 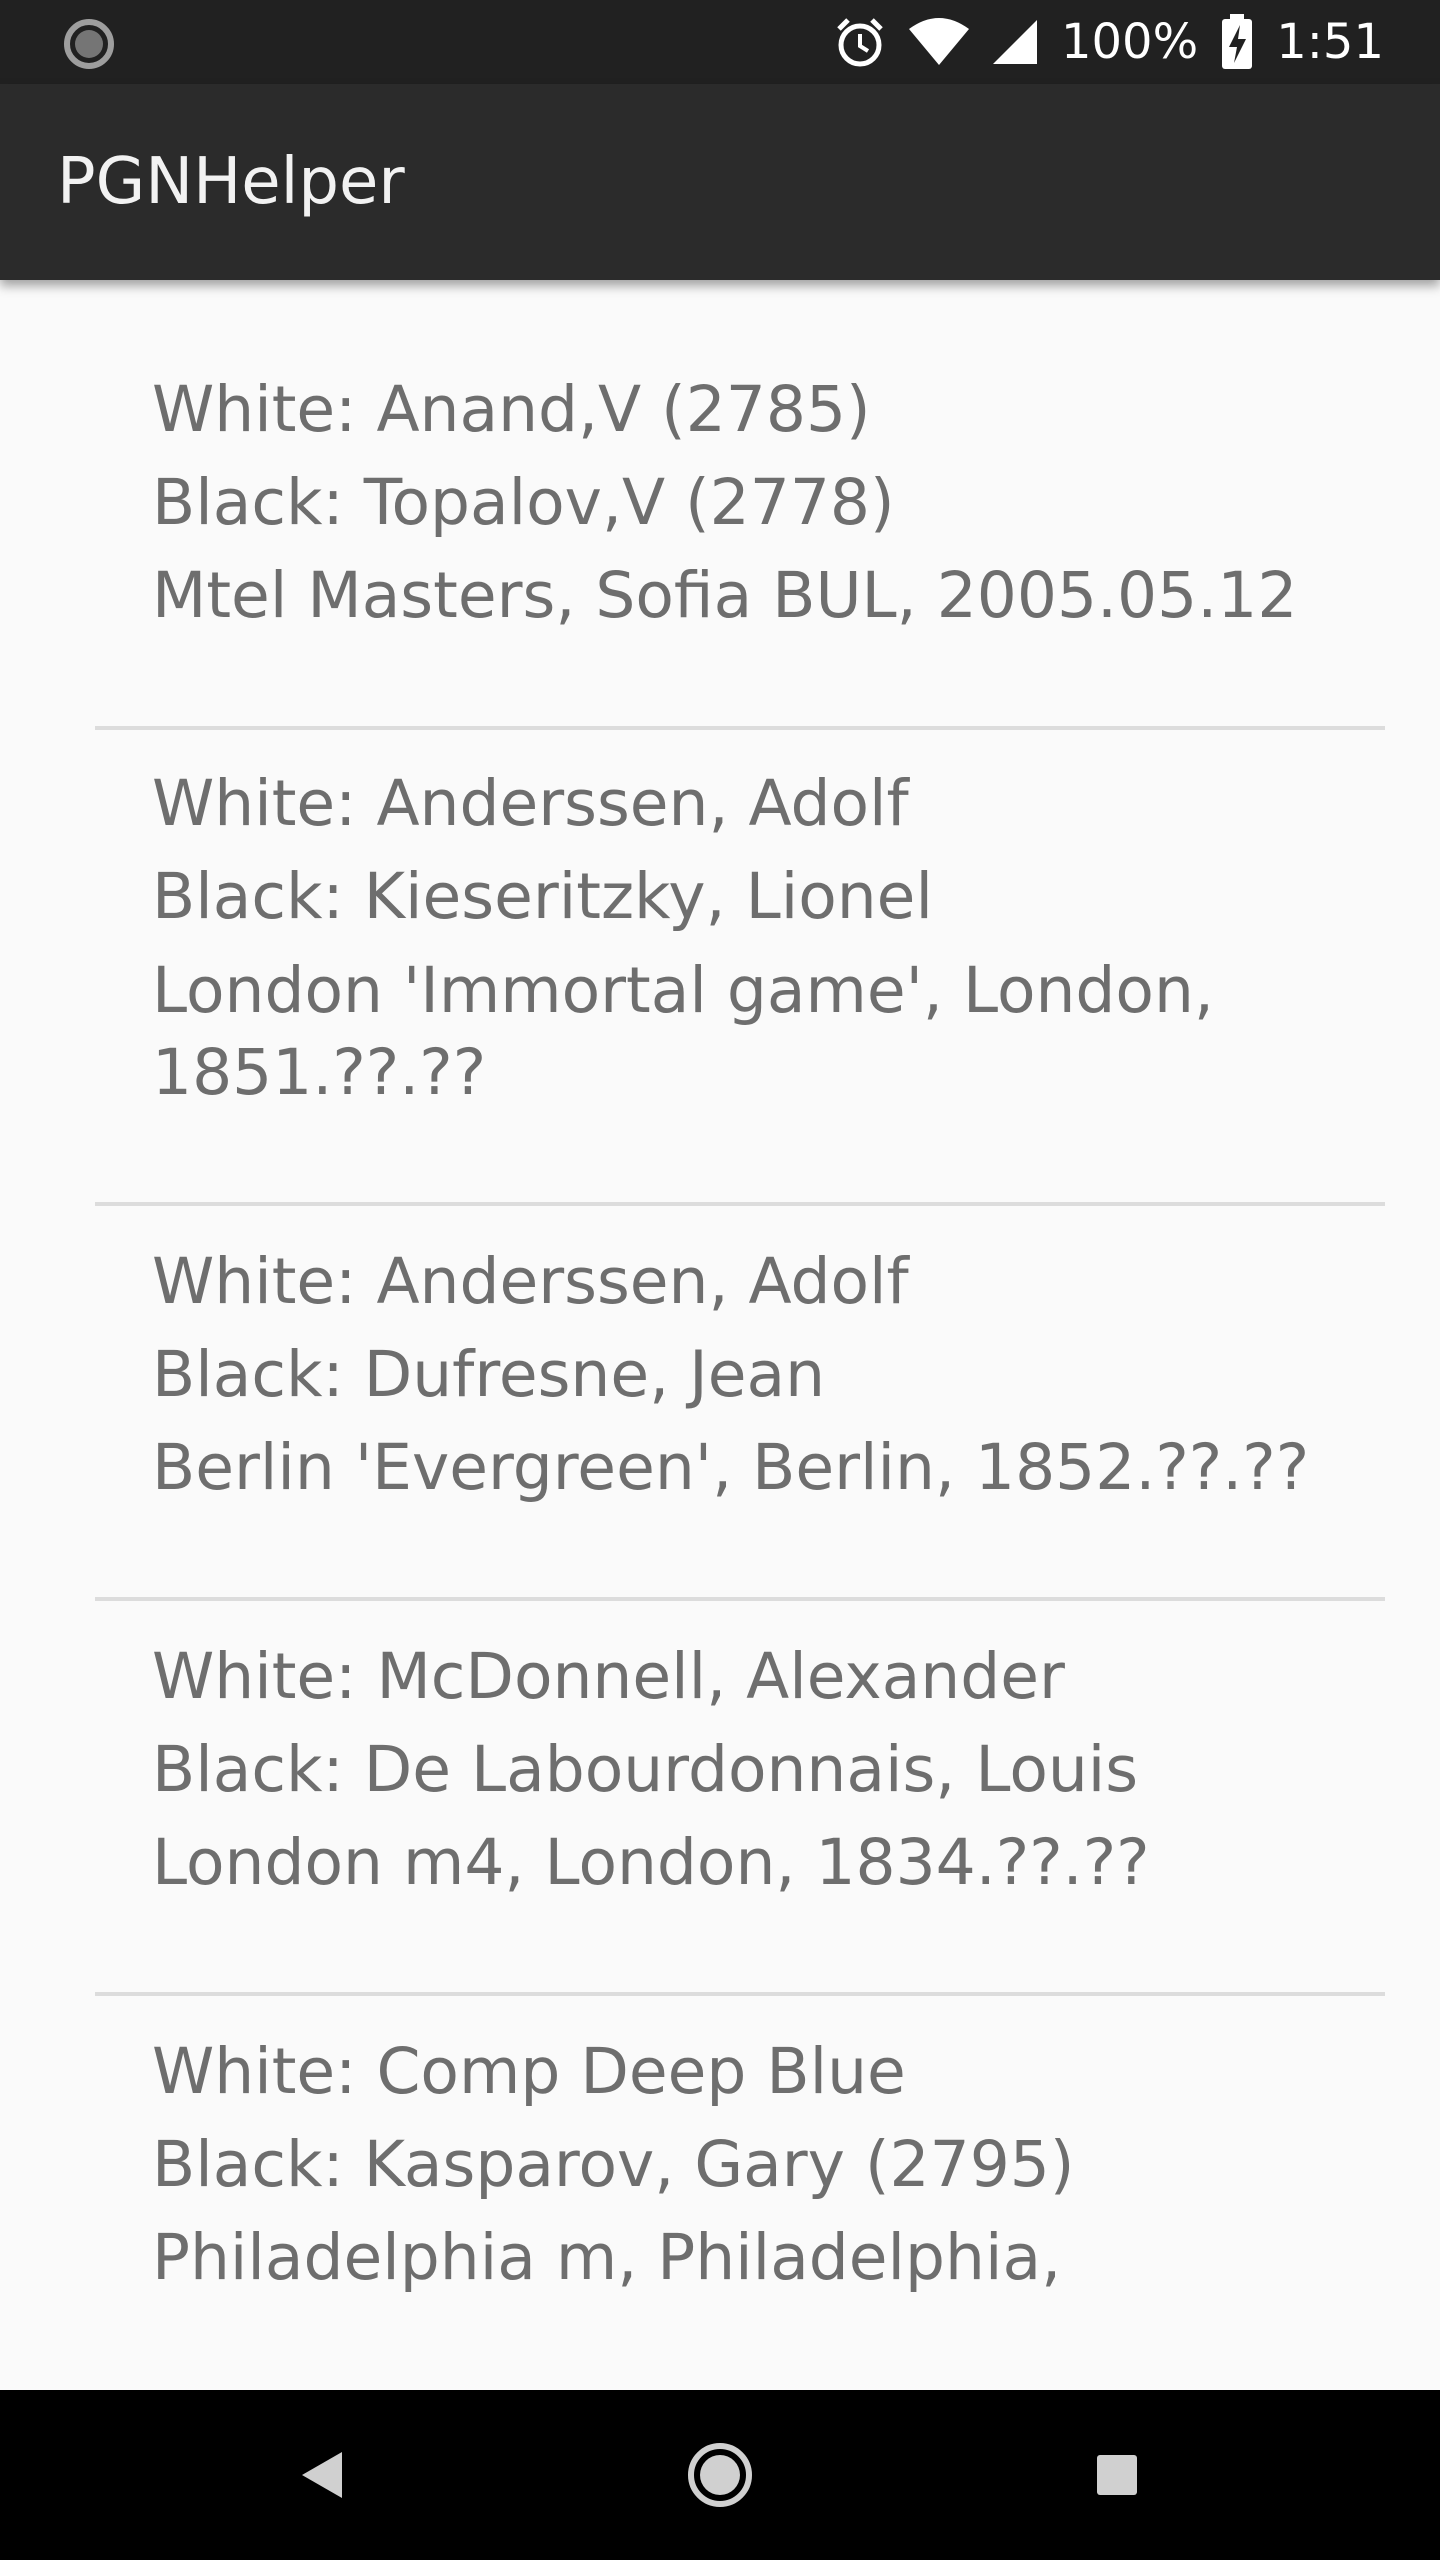 I want to click on navigation-bar, so click(x=720, y=2475).